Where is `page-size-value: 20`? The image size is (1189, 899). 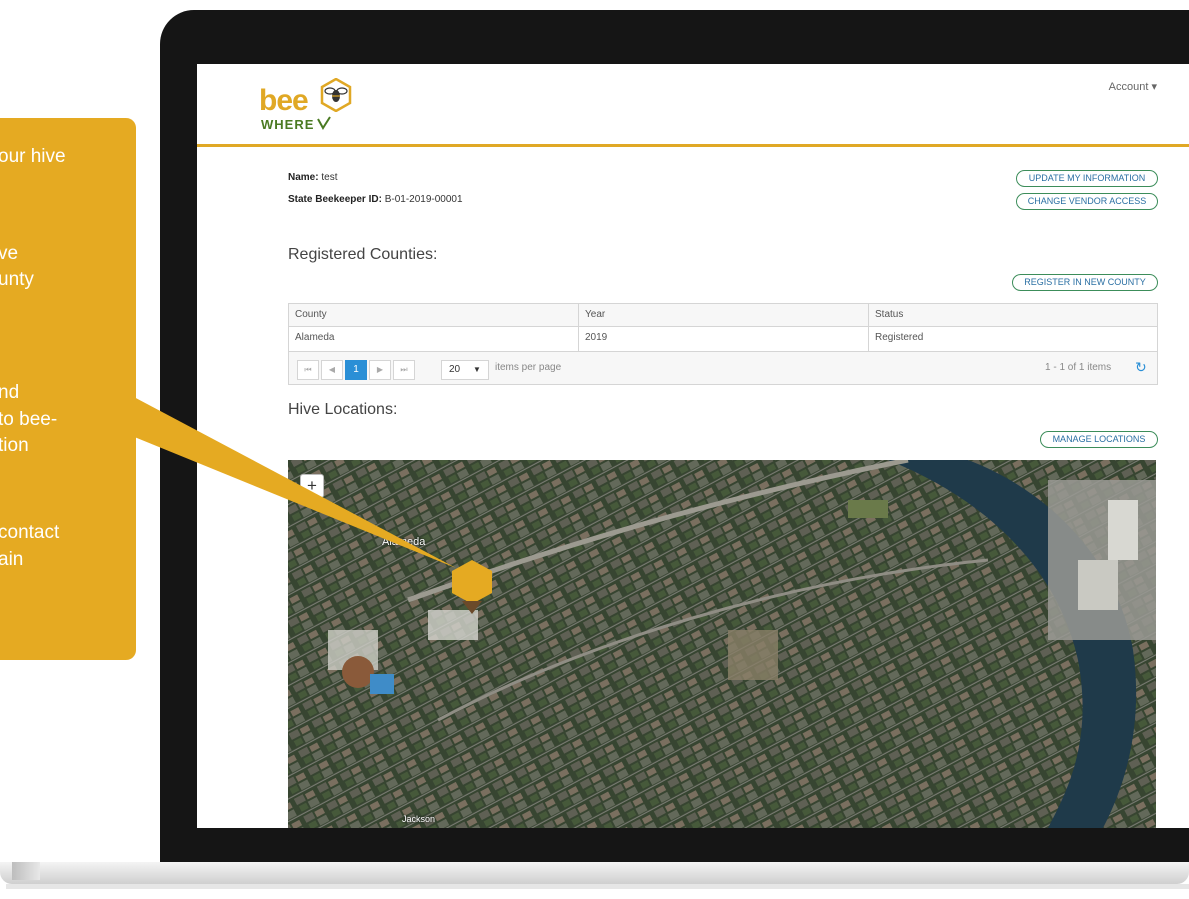
page-size-value: 20 is located at coordinates (455, 369).